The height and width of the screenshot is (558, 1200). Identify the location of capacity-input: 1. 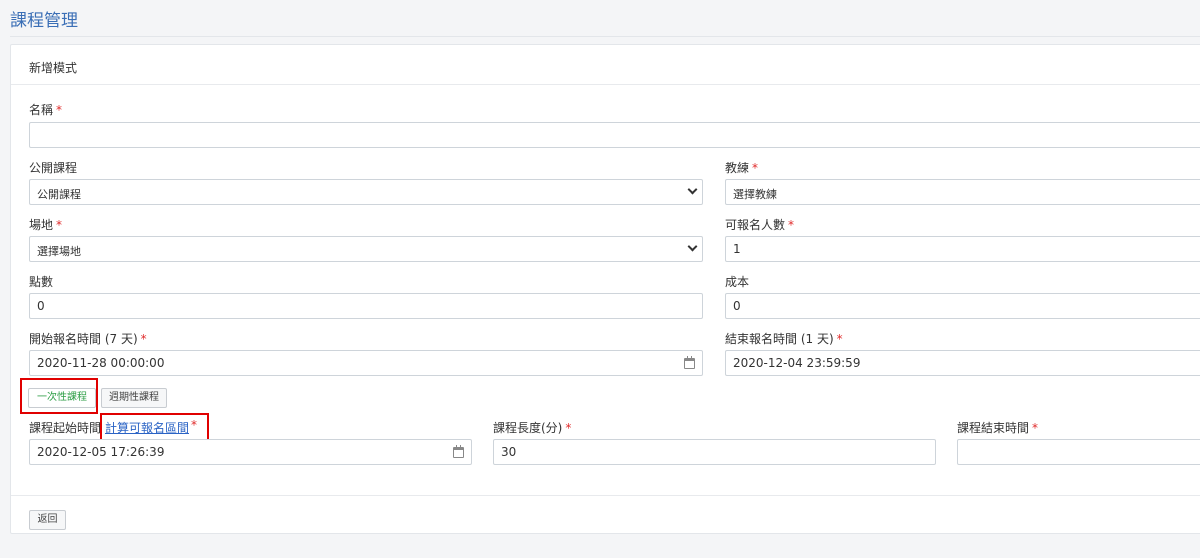
(962, 249).